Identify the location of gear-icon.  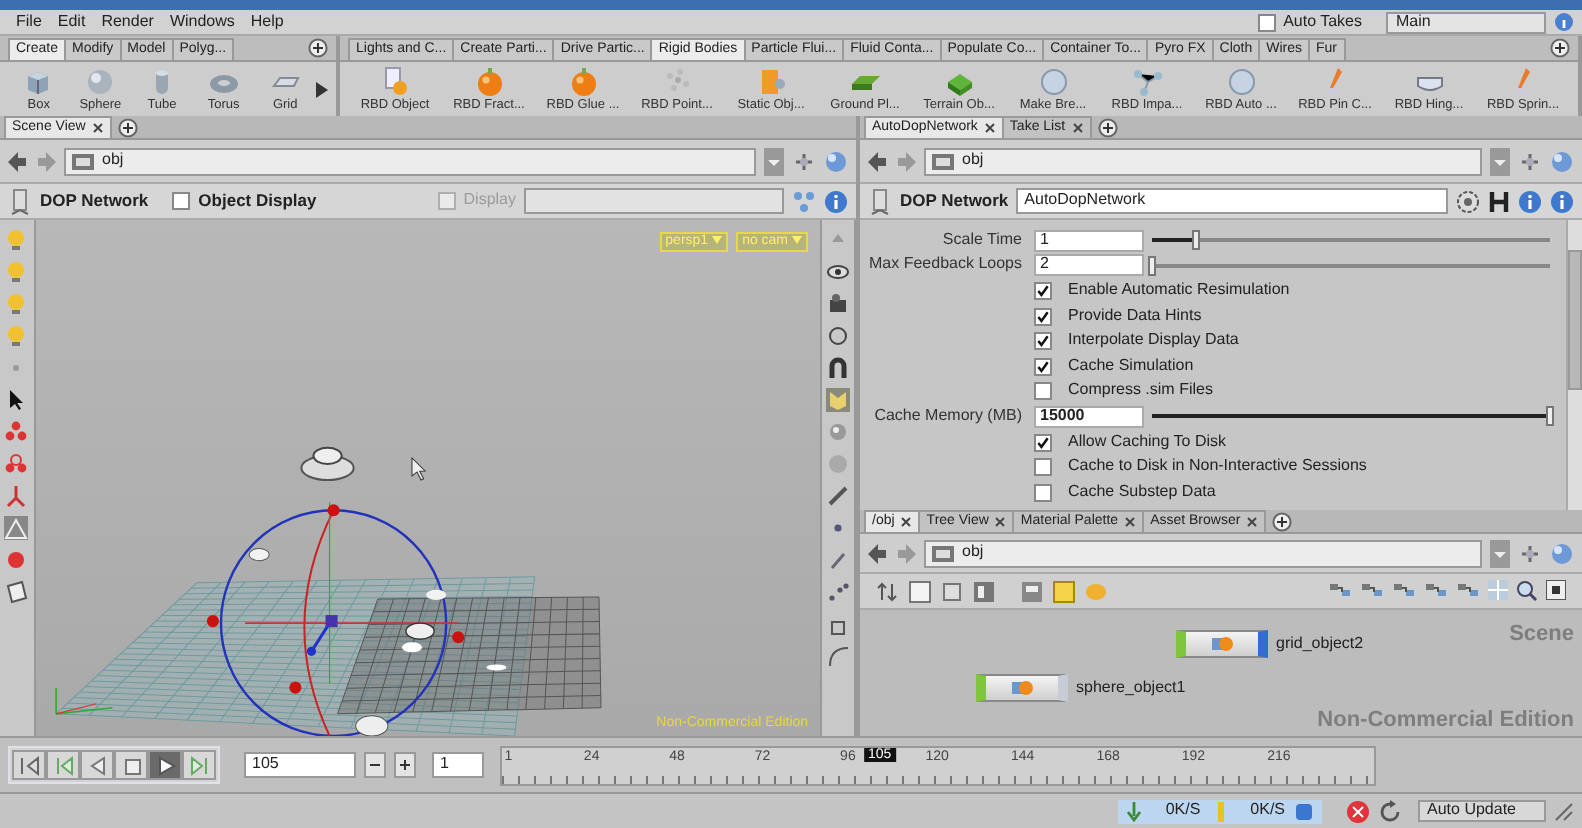
(1468, 201).